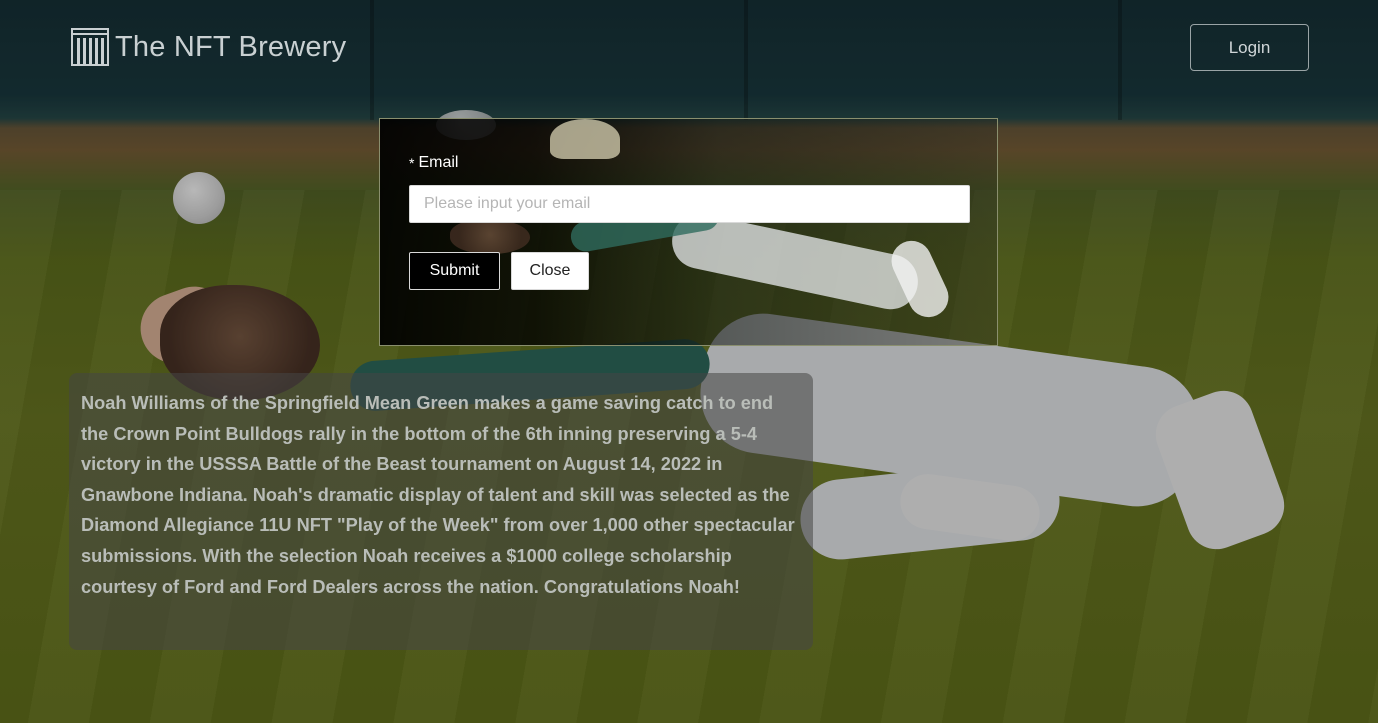 The width and height of the screenshot is (1378, 723). What do you see at coordinates (454, 271) in the screenshot?
I see `submit-button: Submit` at bounding box center [454, 271].